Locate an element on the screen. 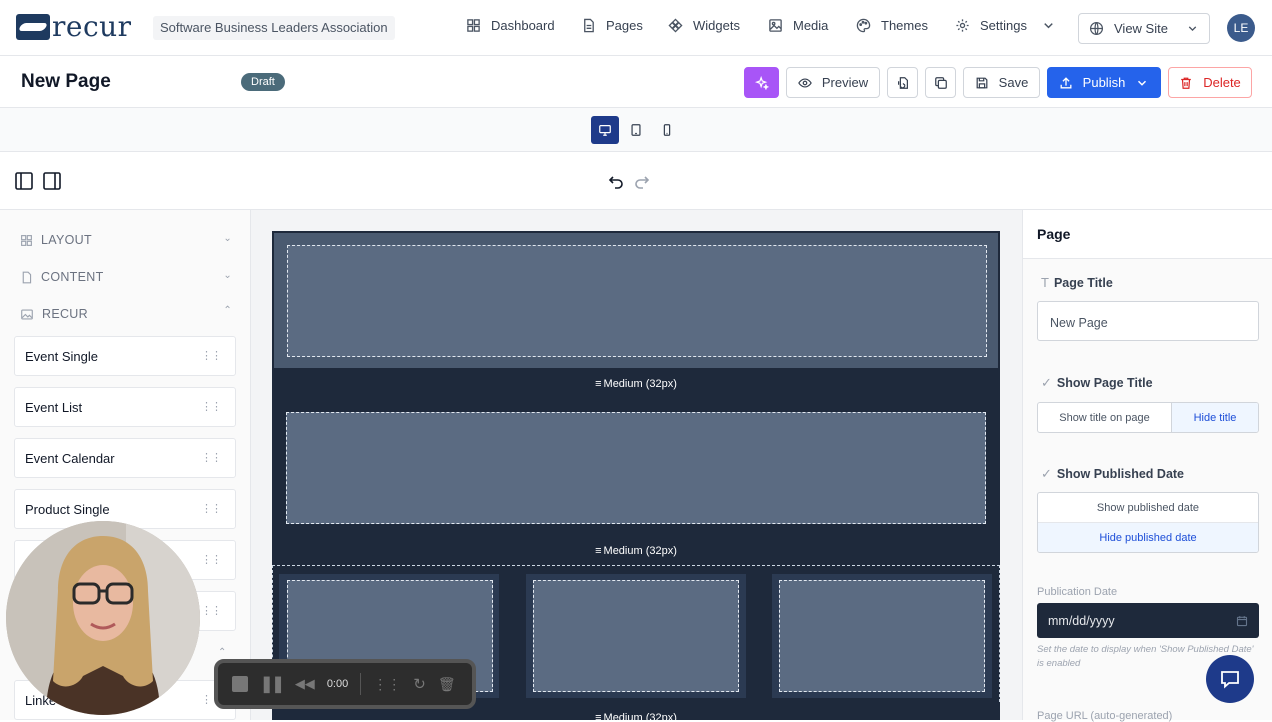  preview-button: Preview is located at coordinates (833, 82).